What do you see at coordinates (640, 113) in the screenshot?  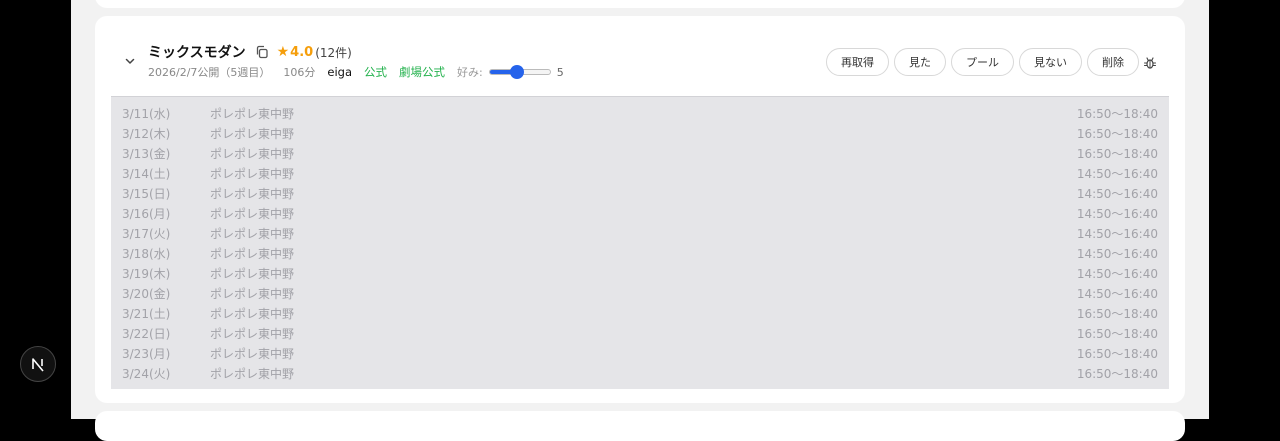 I see `schedule-row: 3/11(水) ポレポレ東中野 16:50〜18:40` at bounding box center [640, 113].